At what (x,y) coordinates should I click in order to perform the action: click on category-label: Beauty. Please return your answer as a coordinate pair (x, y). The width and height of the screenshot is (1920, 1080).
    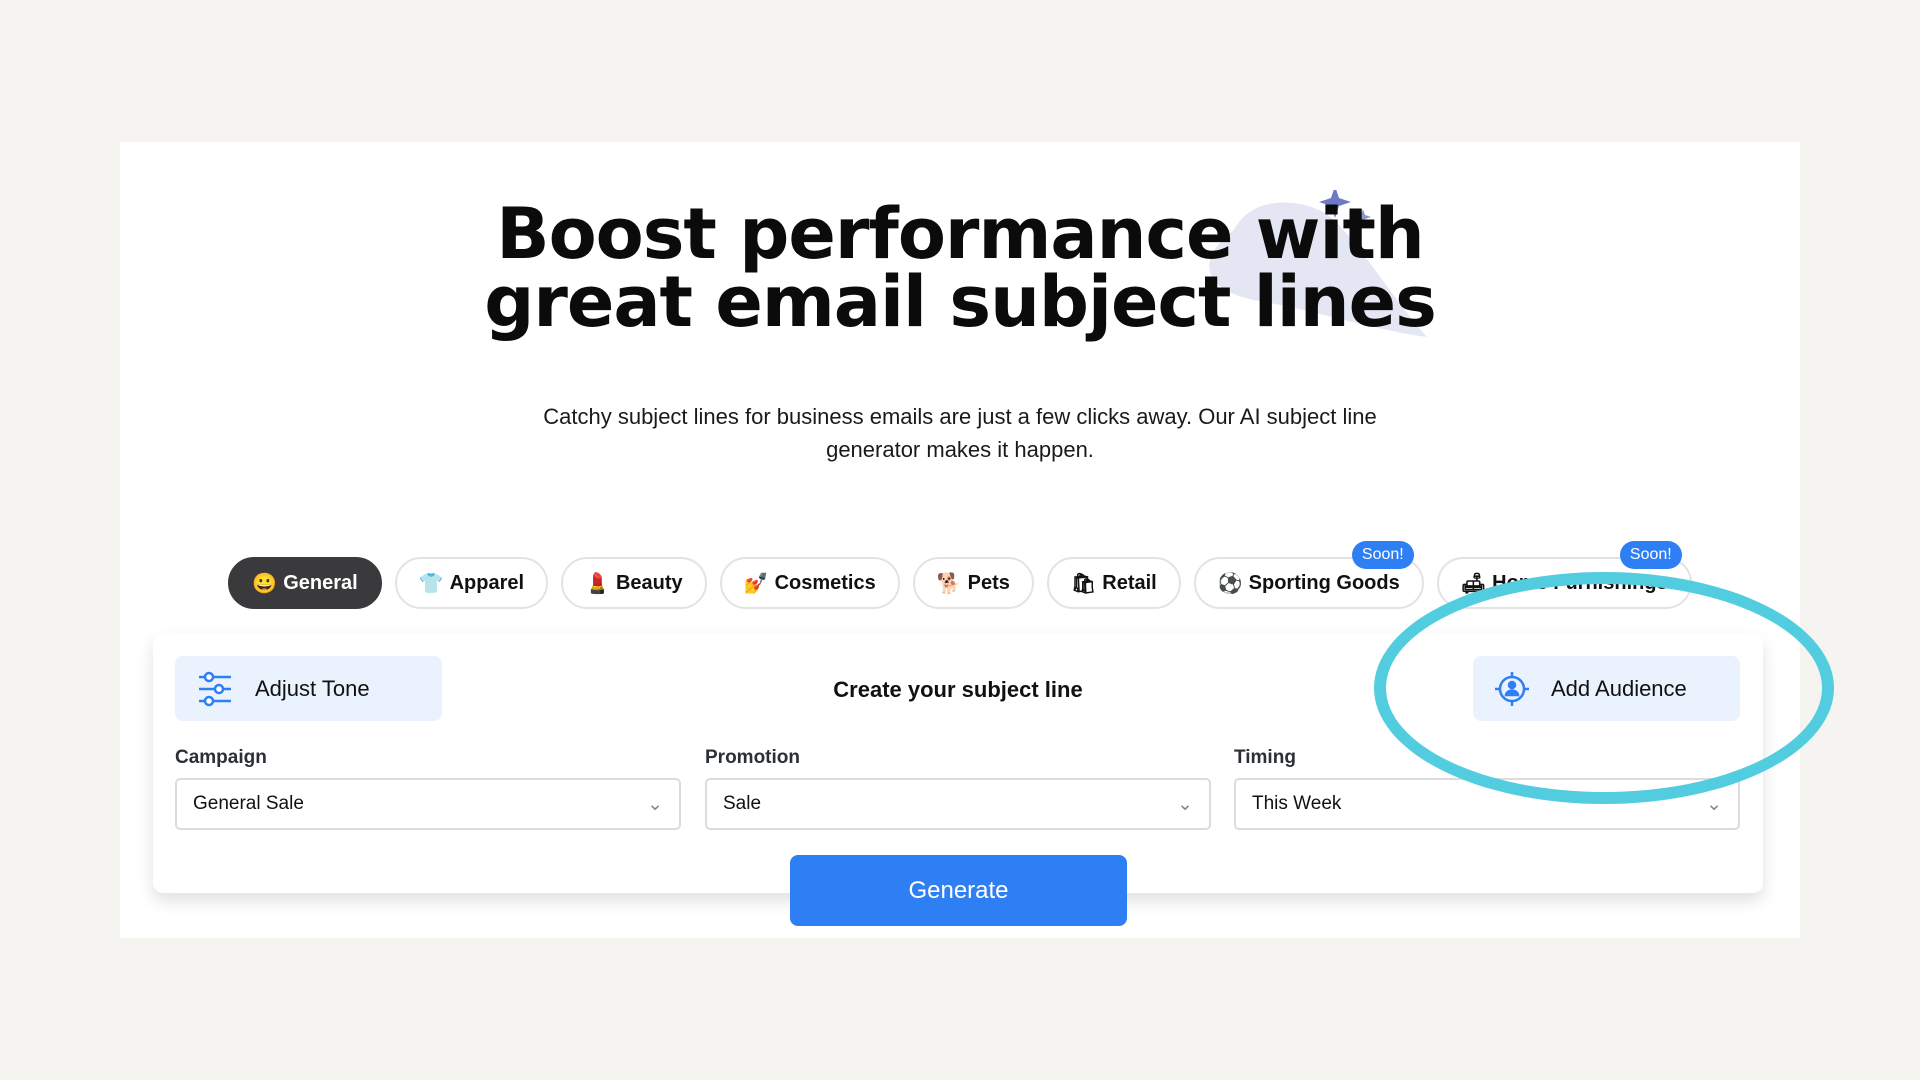
    Looking at the image, I should click on (649, 582).